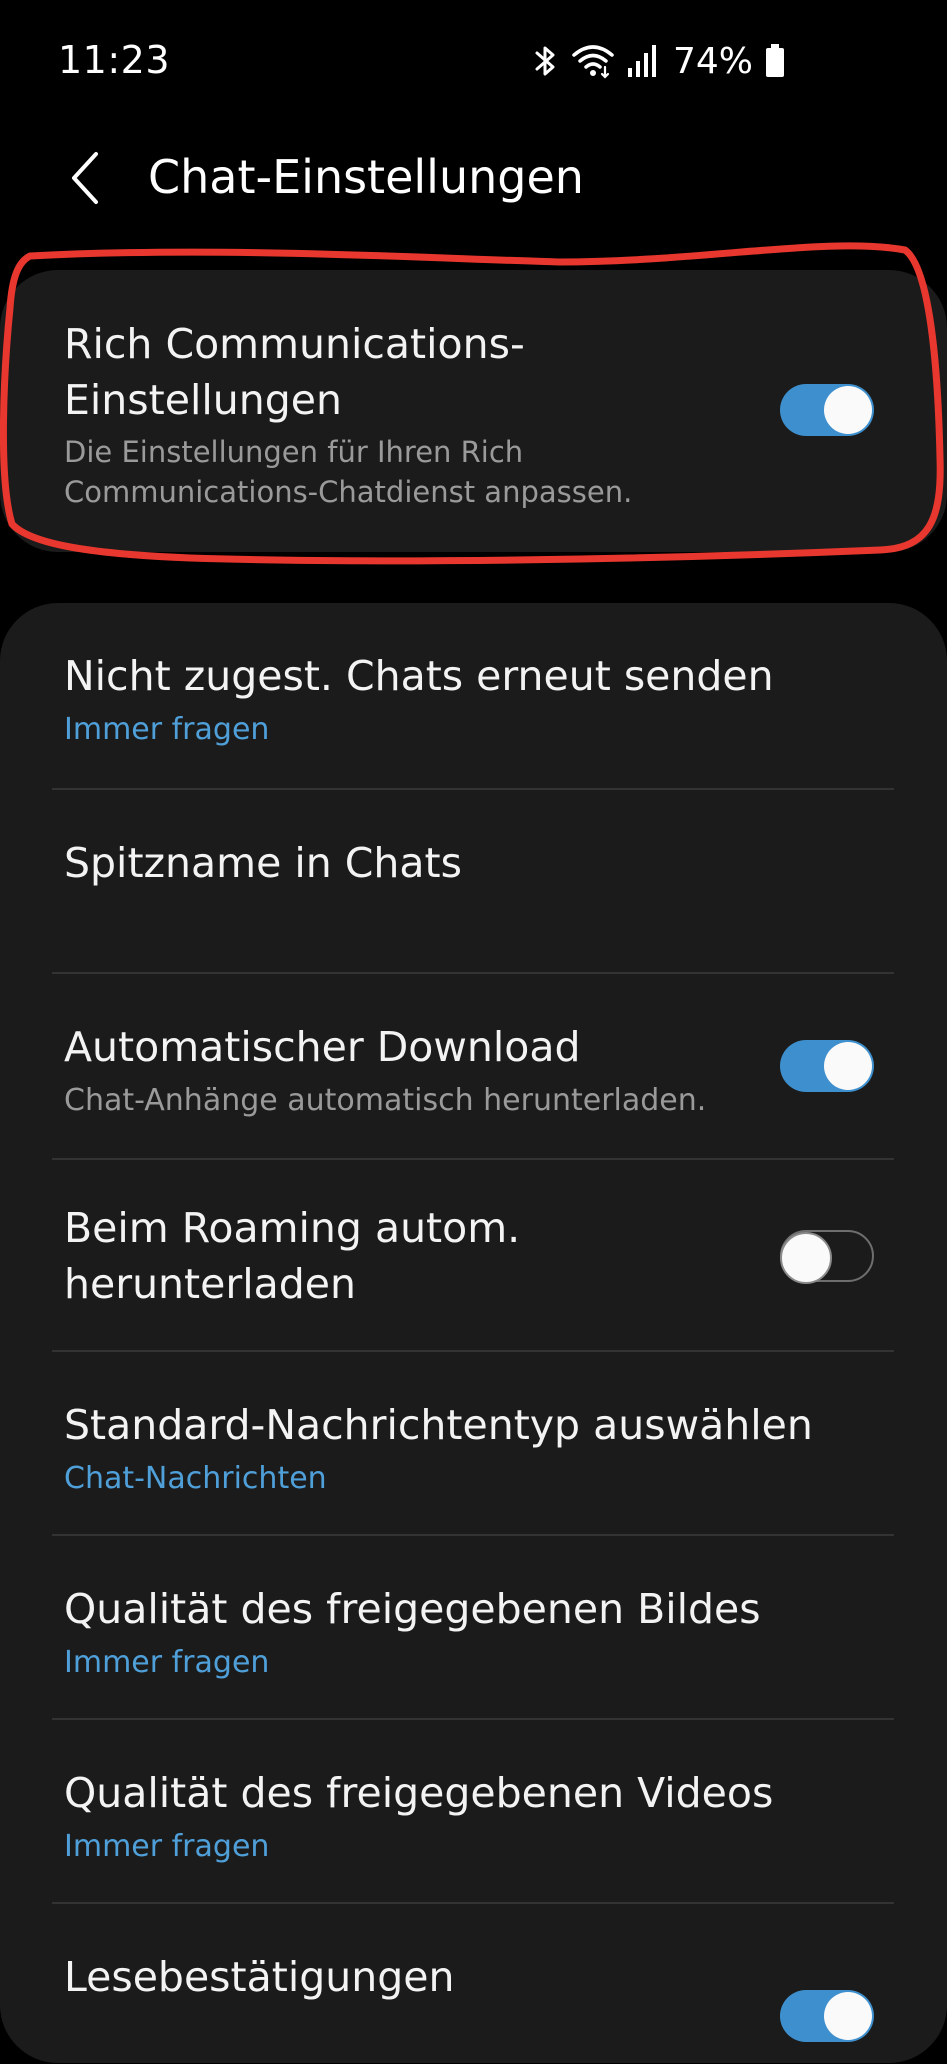 The width and height of the screenshot is (947, 2064). I want to click on roaming-download-toggle, so click(827, 1257).